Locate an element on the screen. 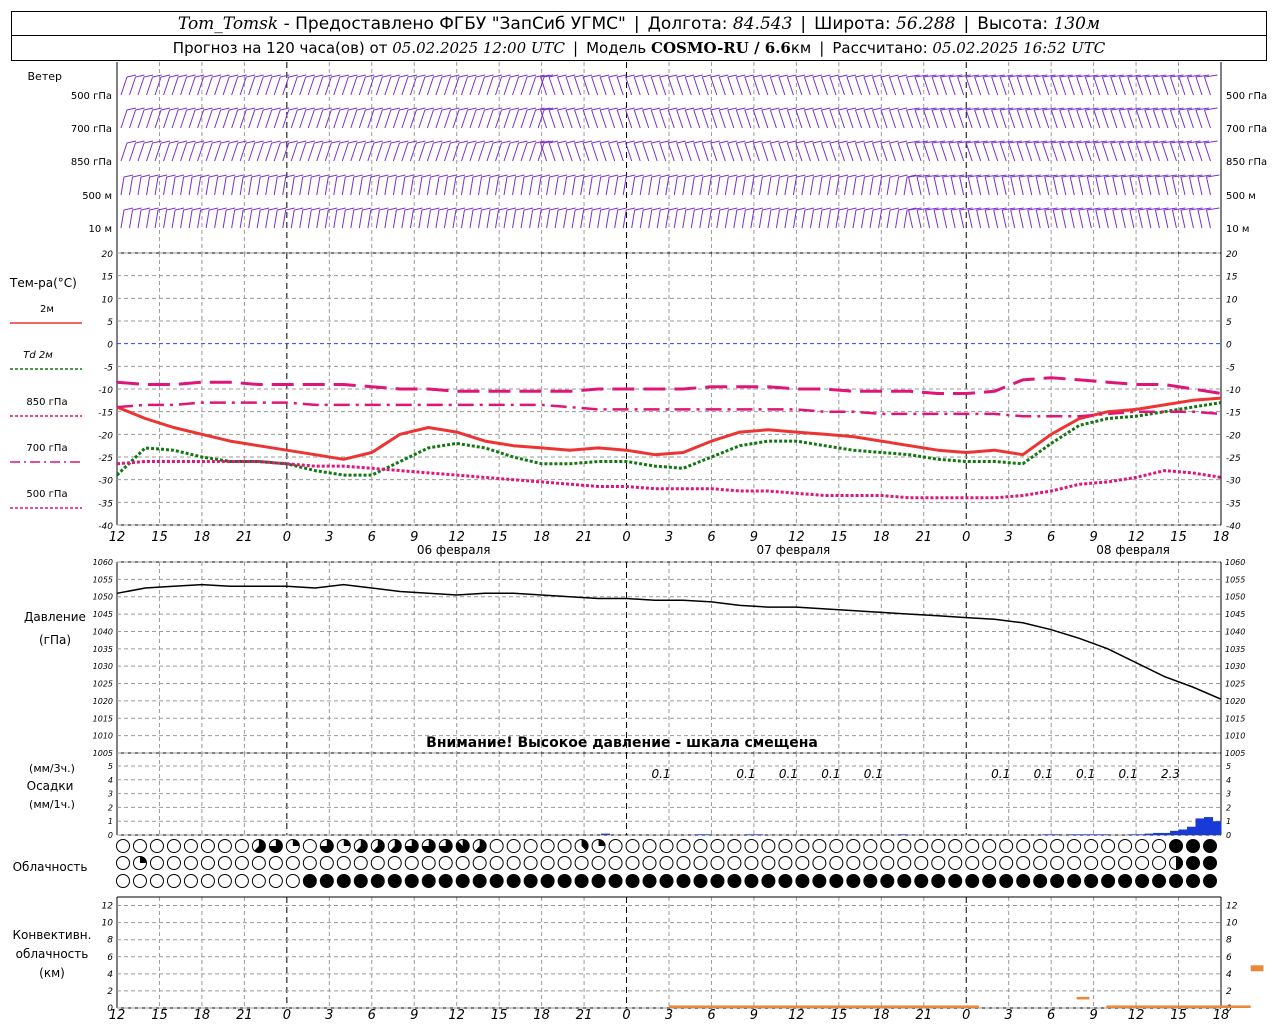  x-tick-label: 3 is located at coordinates (329, 1015).